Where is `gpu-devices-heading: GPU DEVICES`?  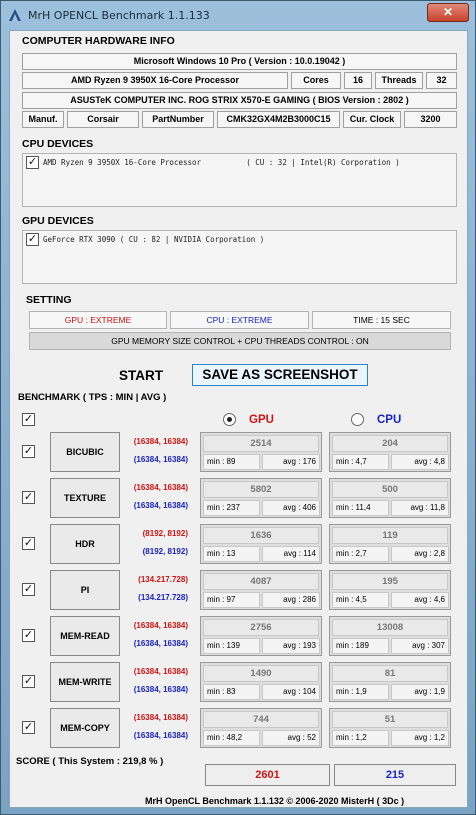
gpu-devices-heading: GPU DEVICES is located at coordinates (58, 221).